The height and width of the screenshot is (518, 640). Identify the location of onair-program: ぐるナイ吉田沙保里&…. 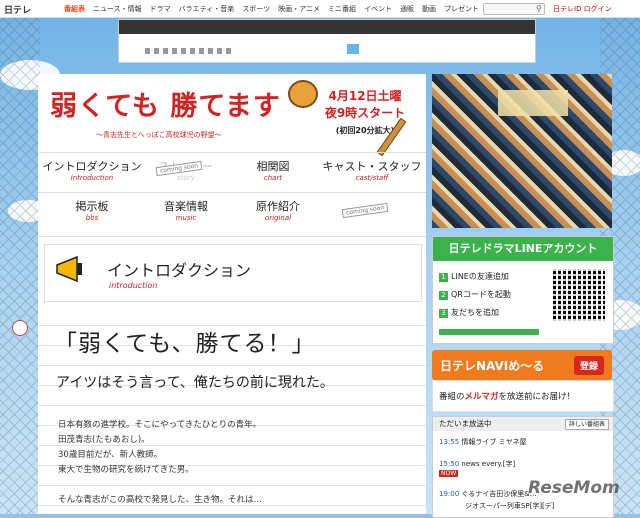
(499, 494).